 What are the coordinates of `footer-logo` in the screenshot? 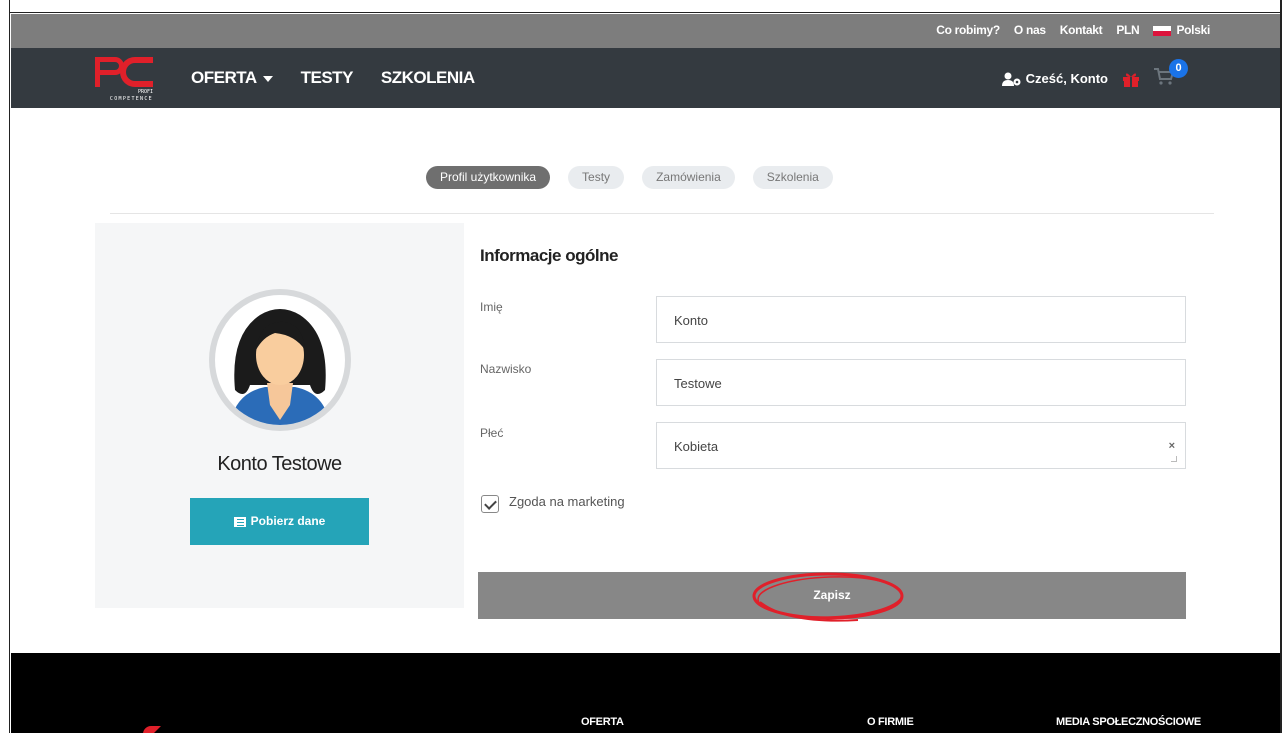 It's located at (152, 729).